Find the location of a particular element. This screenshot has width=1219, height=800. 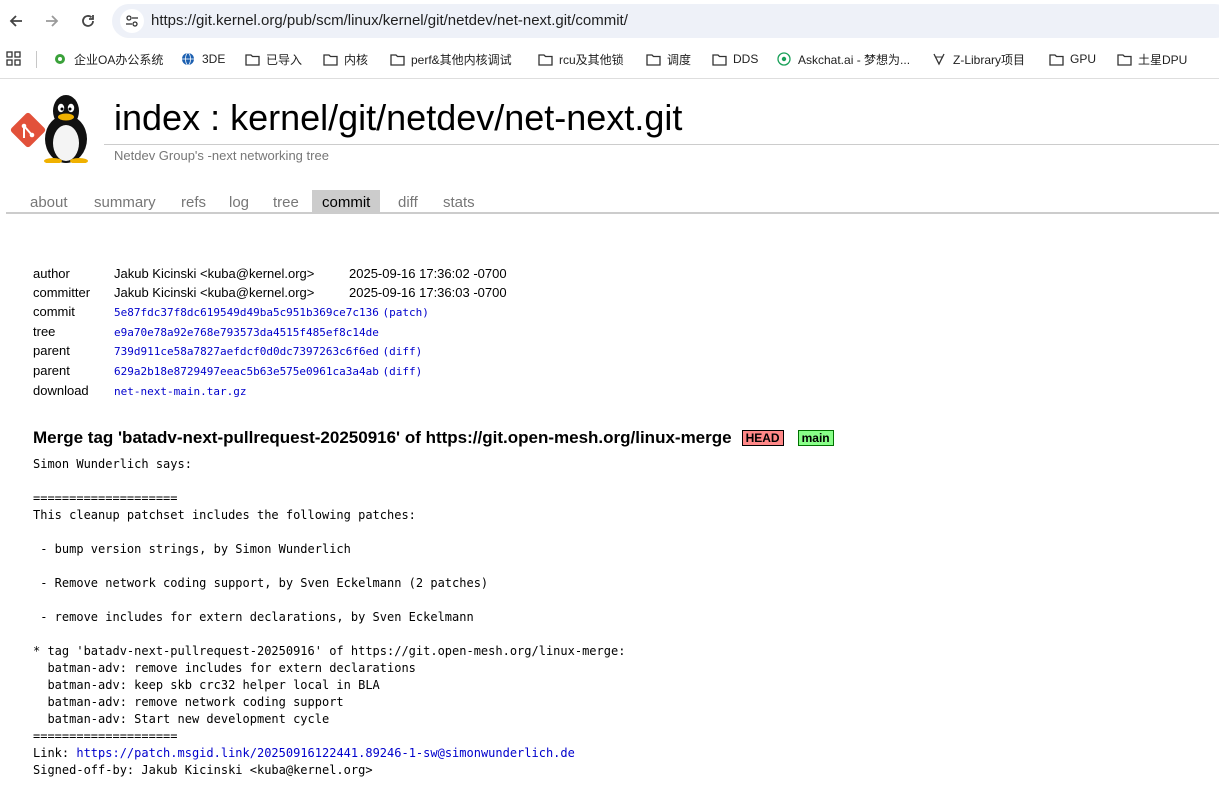

committer-date: 2025-09-16 17:36:03 -0700 is located at coordinates (428, 292).